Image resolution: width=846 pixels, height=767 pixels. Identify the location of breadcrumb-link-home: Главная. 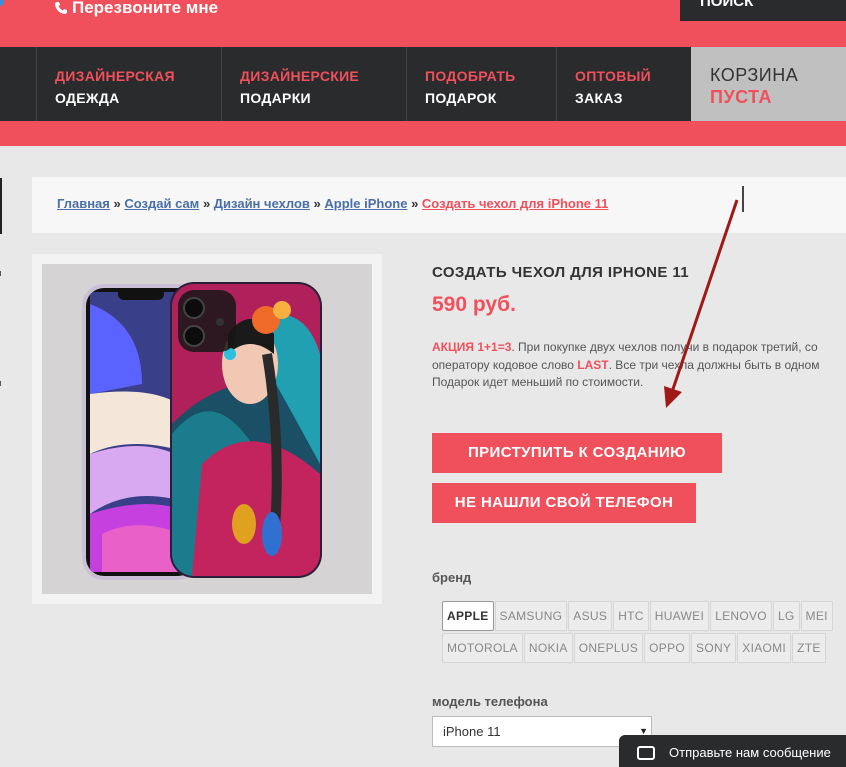
(83, 203).